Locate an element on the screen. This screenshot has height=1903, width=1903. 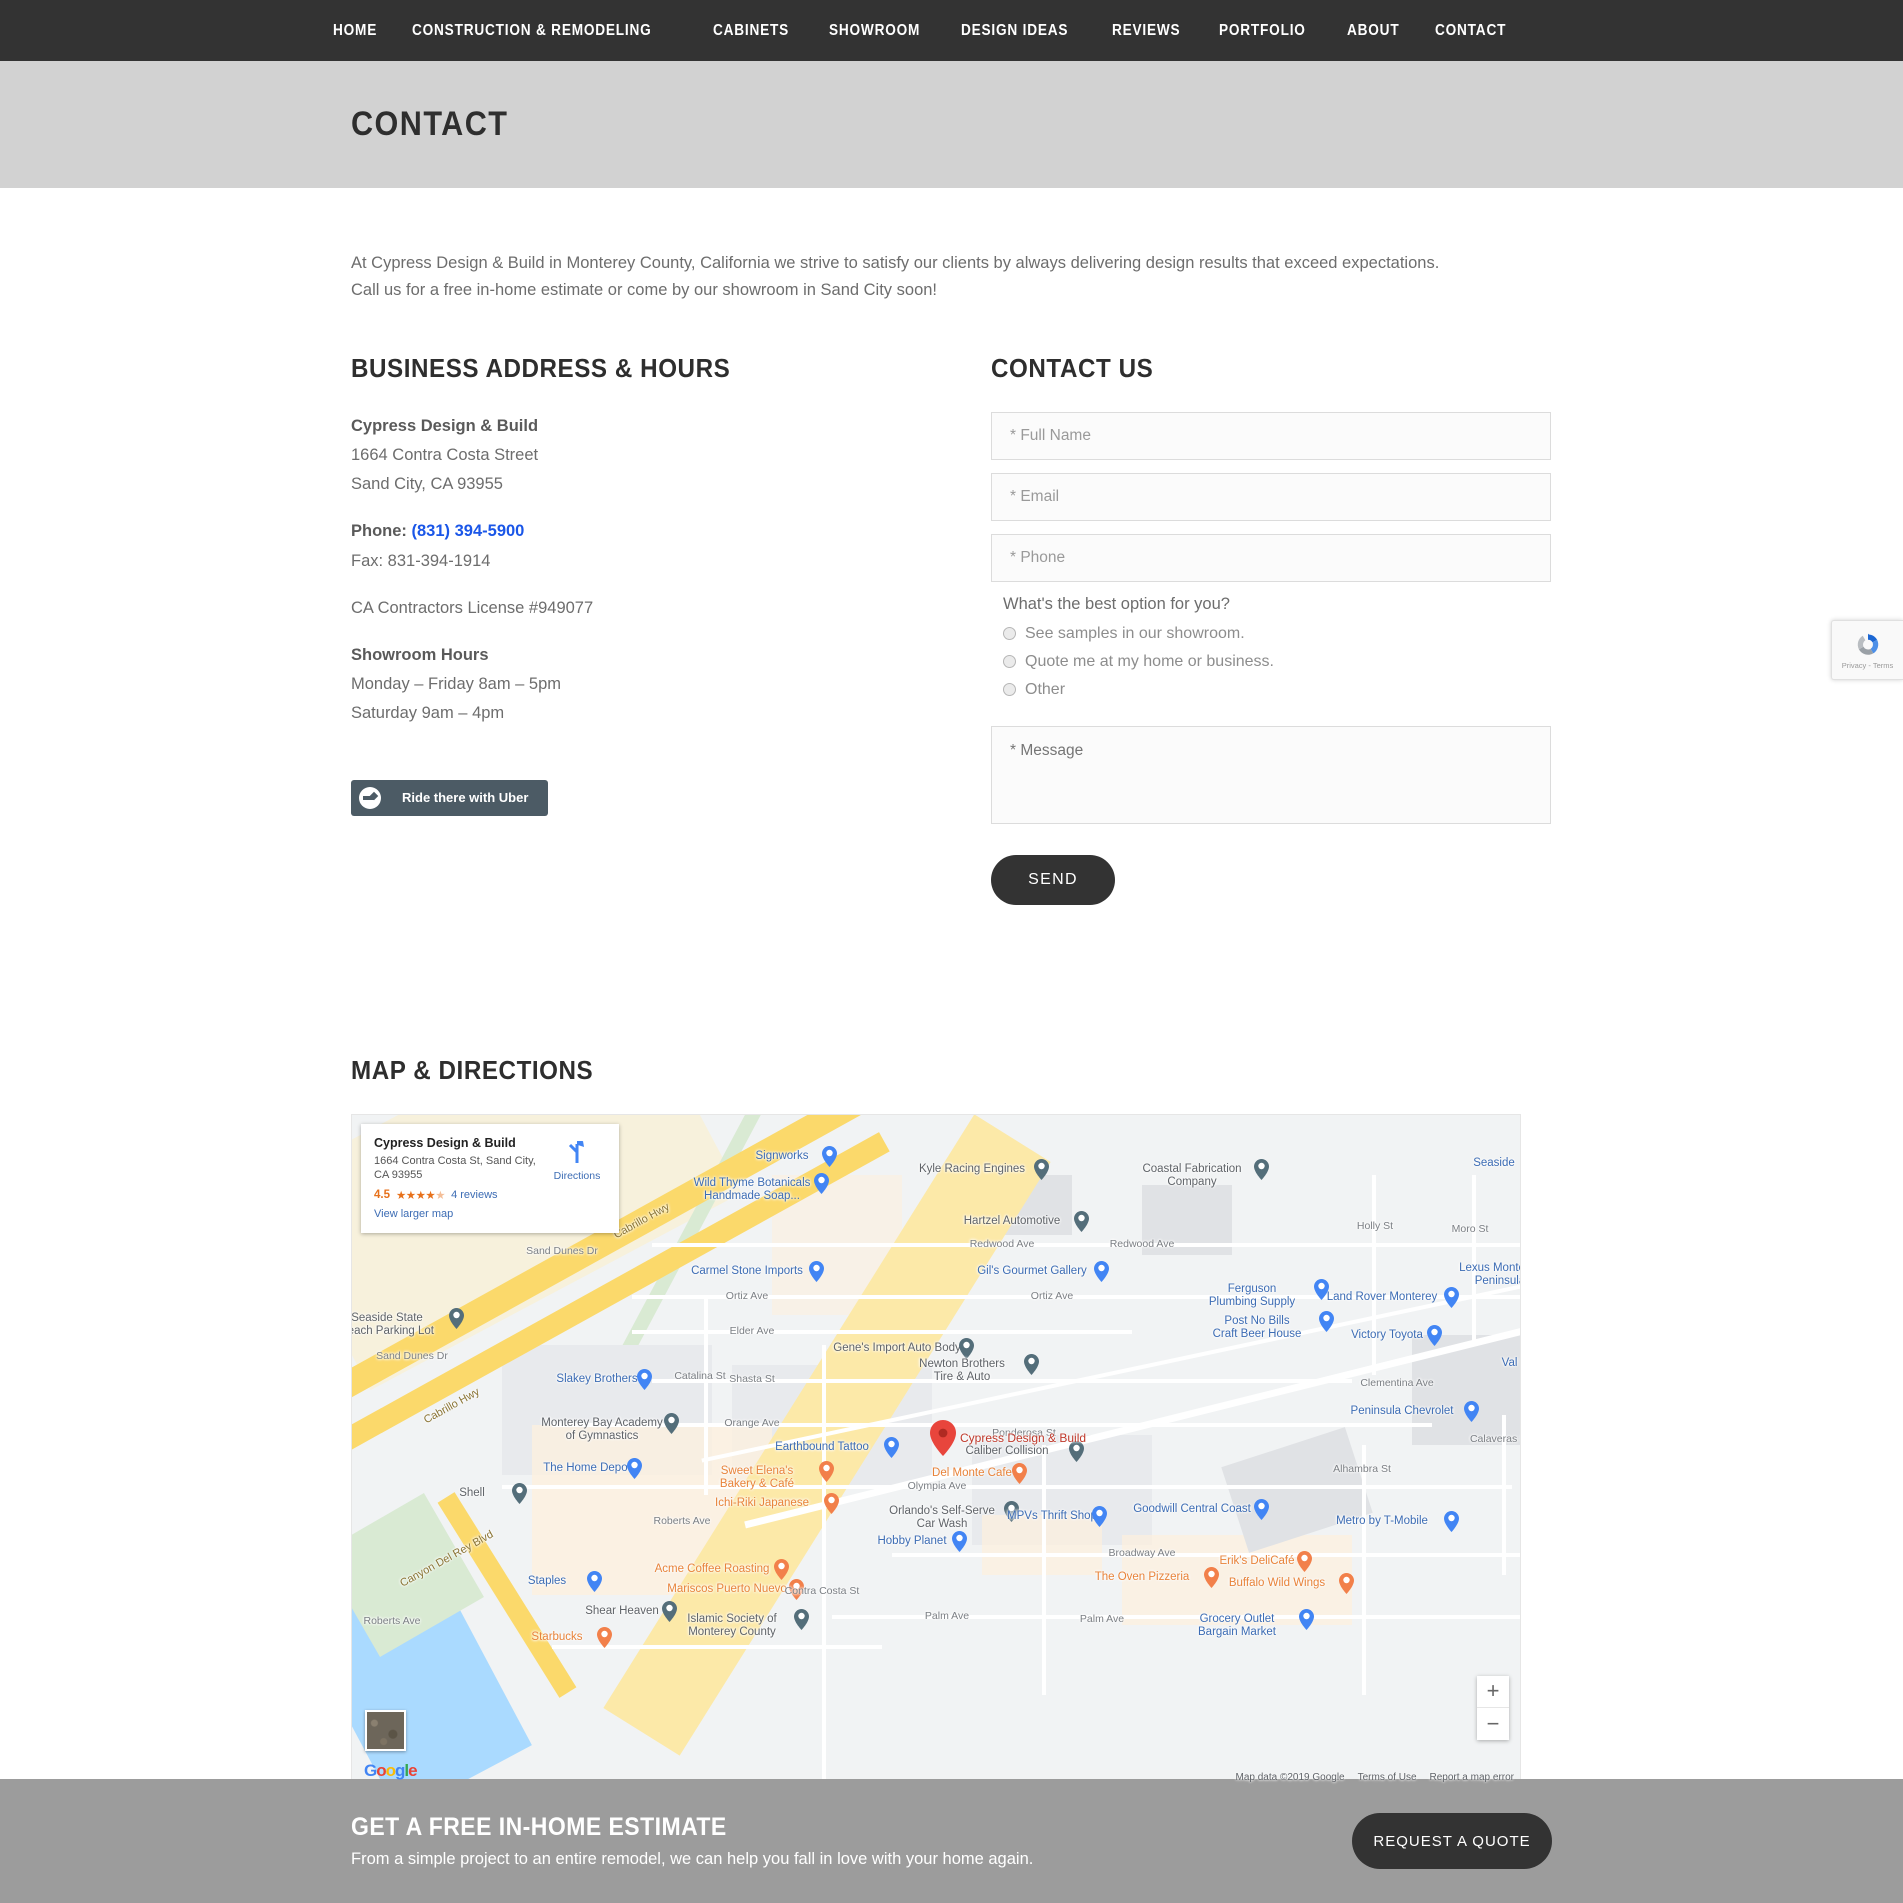
nav-item-construction-remodeling: CONSTRUCTION & REMODELING is located at coordinates (532, 31).